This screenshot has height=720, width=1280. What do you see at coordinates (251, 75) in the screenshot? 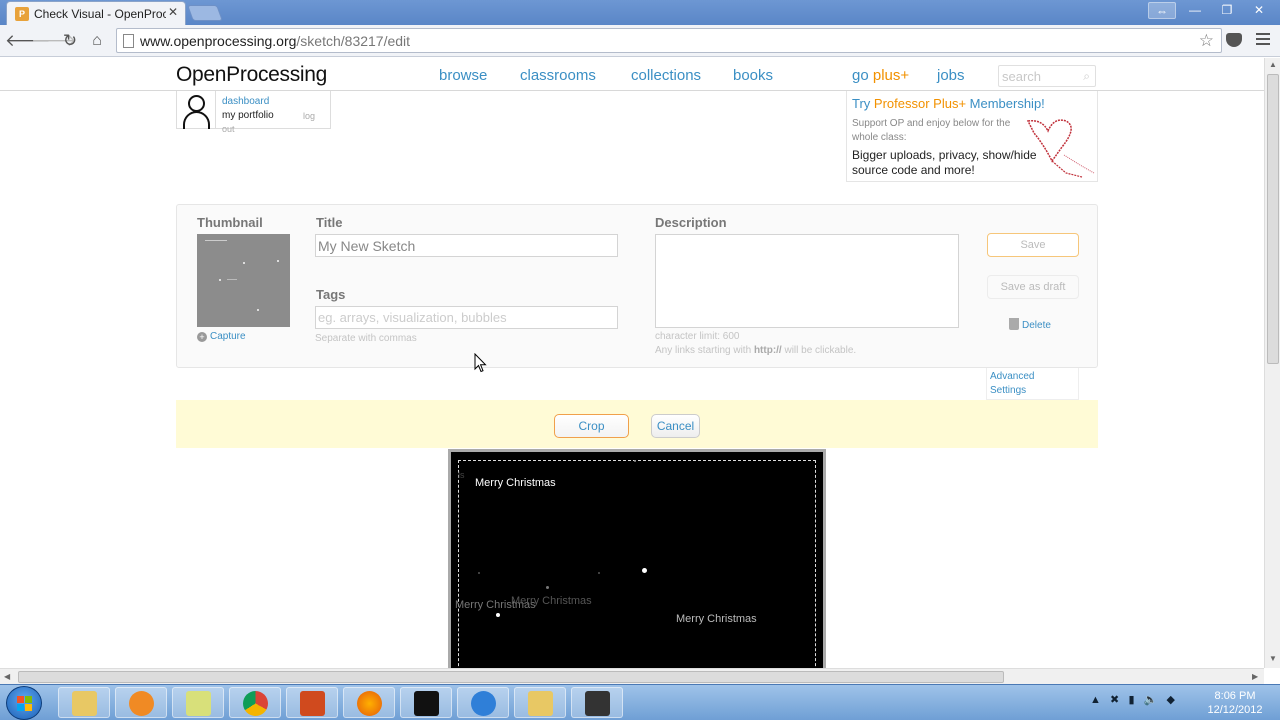
I see `site-logo: OpenProcessing` at bounding box center [251, 75].